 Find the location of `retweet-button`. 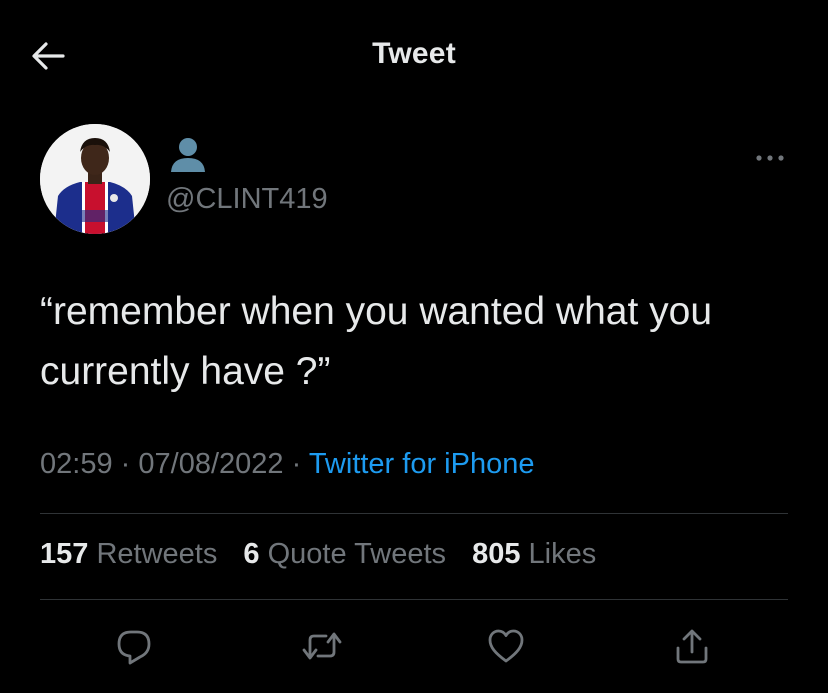

retweet-button is located at coordinates (322, 646).